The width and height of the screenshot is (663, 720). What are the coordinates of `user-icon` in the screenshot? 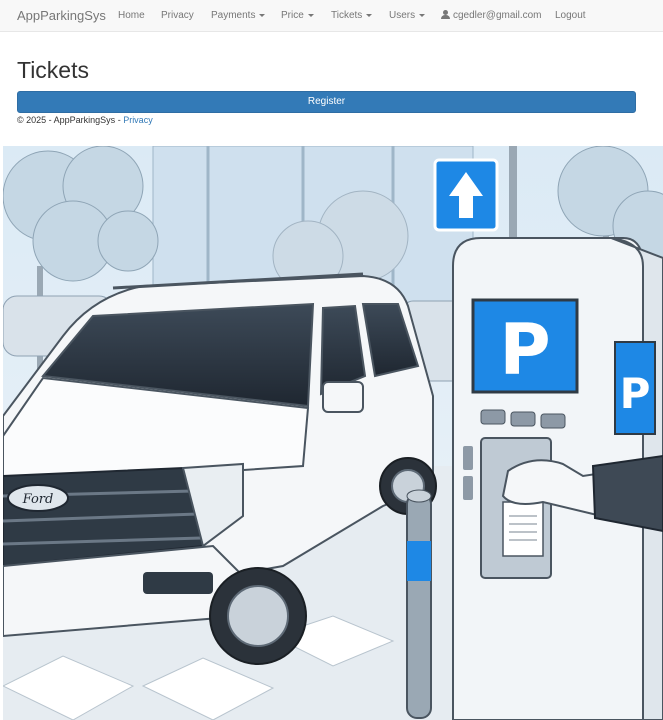 It's located at (445, 14).